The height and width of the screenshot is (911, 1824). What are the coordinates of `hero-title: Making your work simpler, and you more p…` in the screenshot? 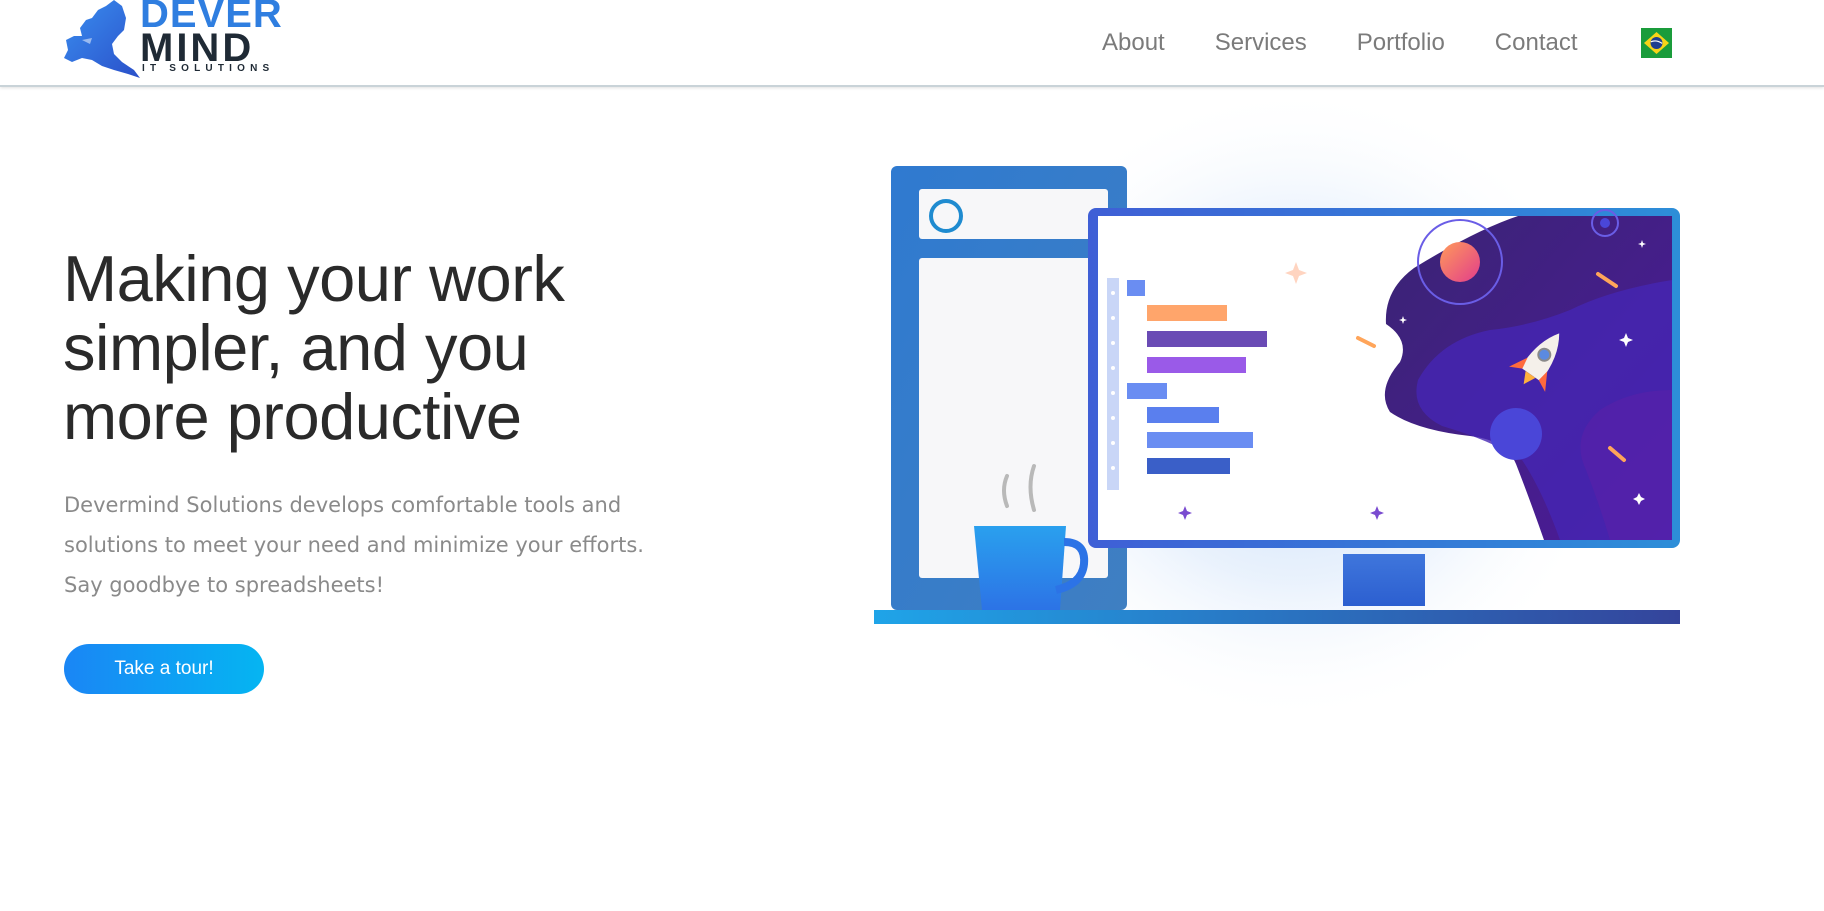 It's located at (373, 347).